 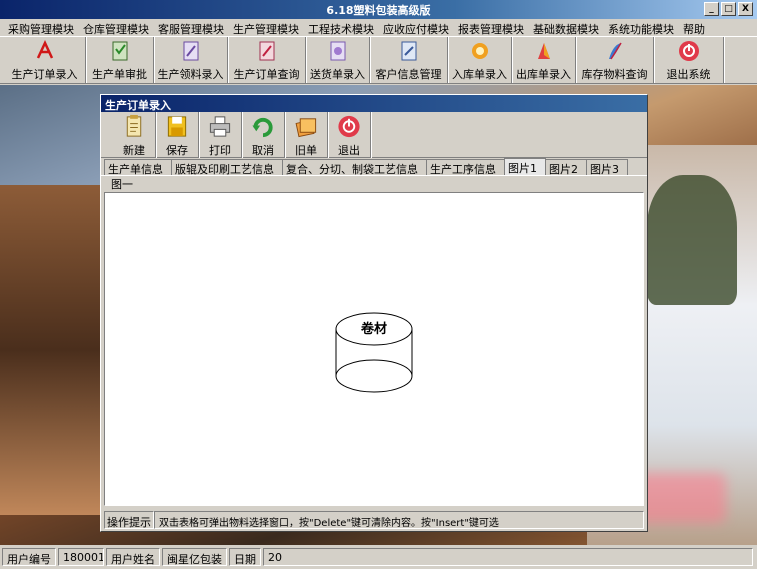 I want to click on hint-label: 操作提示, so click(x=129, y=520).